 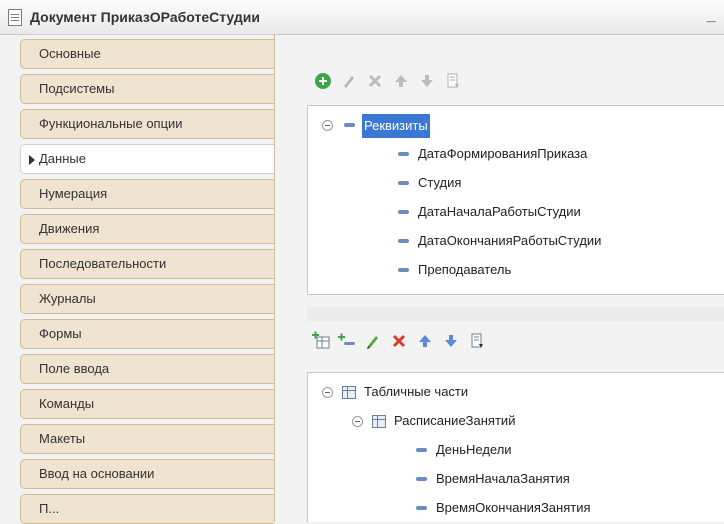 What do you see at coordinates (74, 368) in the screenshot?
I see `tab-label: Поле ввода` at bounding box center [74, 368].